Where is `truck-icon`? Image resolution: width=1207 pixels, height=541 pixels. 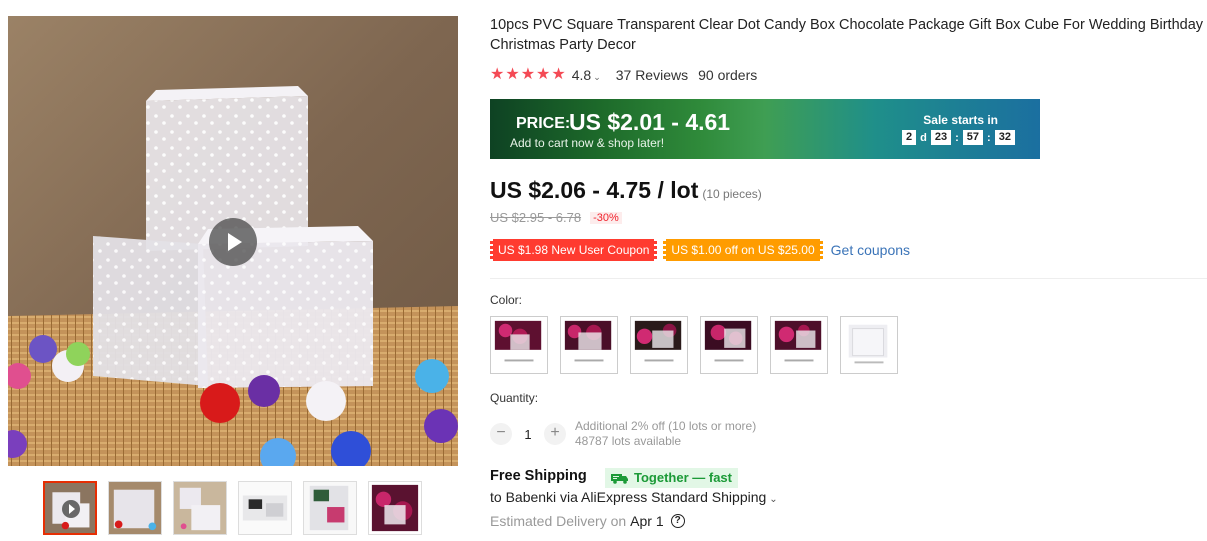 truck-icon is located at coordinates (619, 478).